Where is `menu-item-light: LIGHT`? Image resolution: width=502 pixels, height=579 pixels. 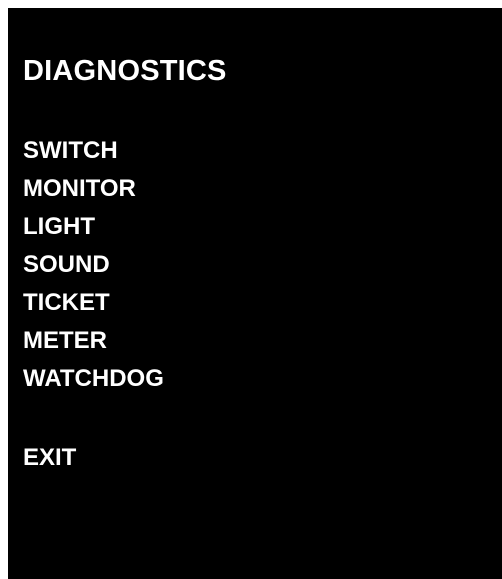 menu-item-light: LIGHT is located at coordinates (93, 227).